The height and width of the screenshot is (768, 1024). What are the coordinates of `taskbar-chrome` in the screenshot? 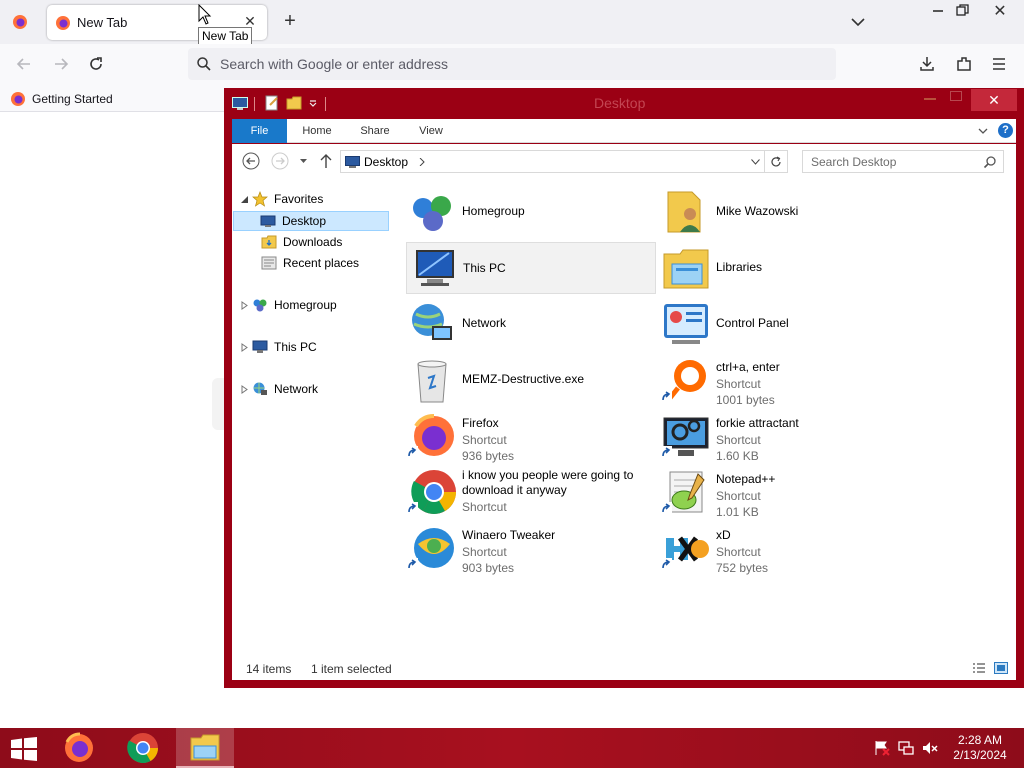 It's located at (143, 748).